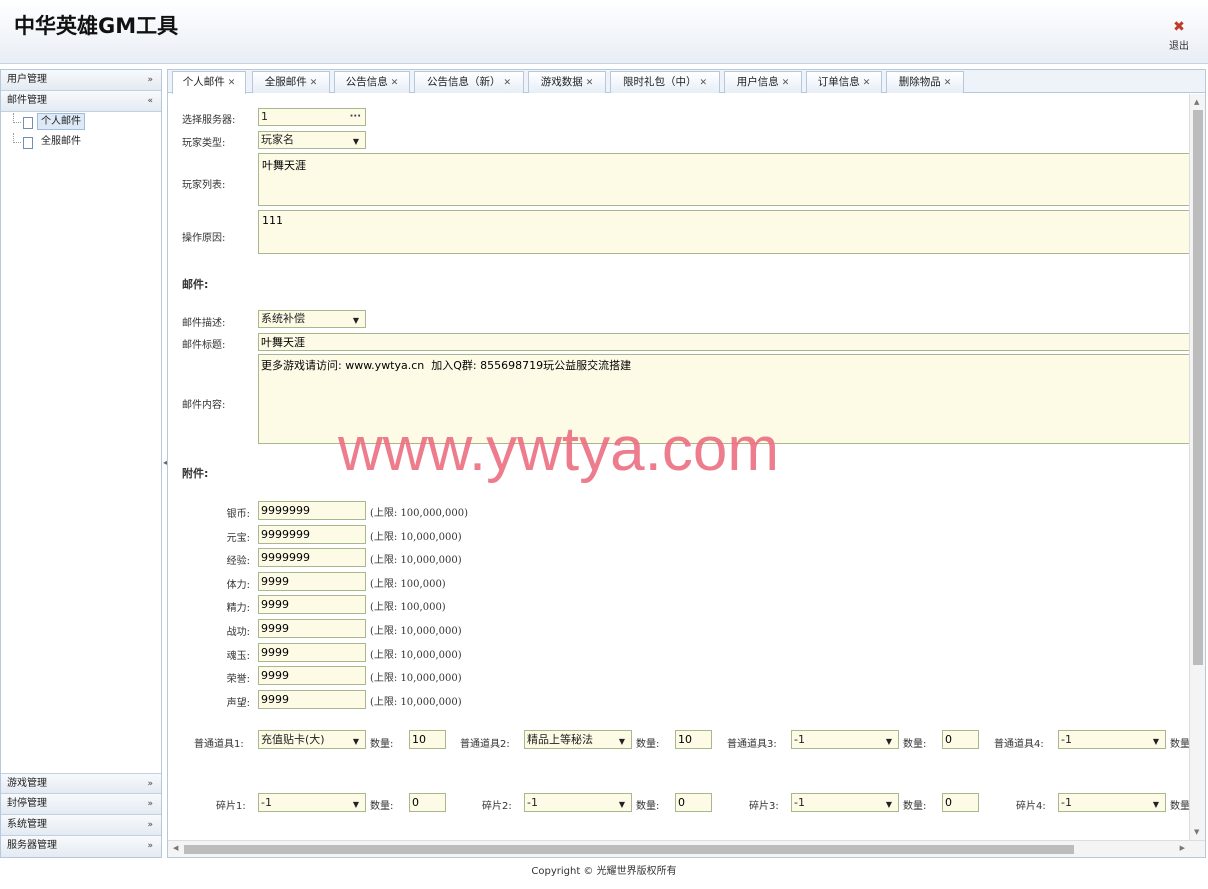  Describe the element at coordinates (312, 117) in the screenshot. I see `server-picker: 1 ···` at that location.